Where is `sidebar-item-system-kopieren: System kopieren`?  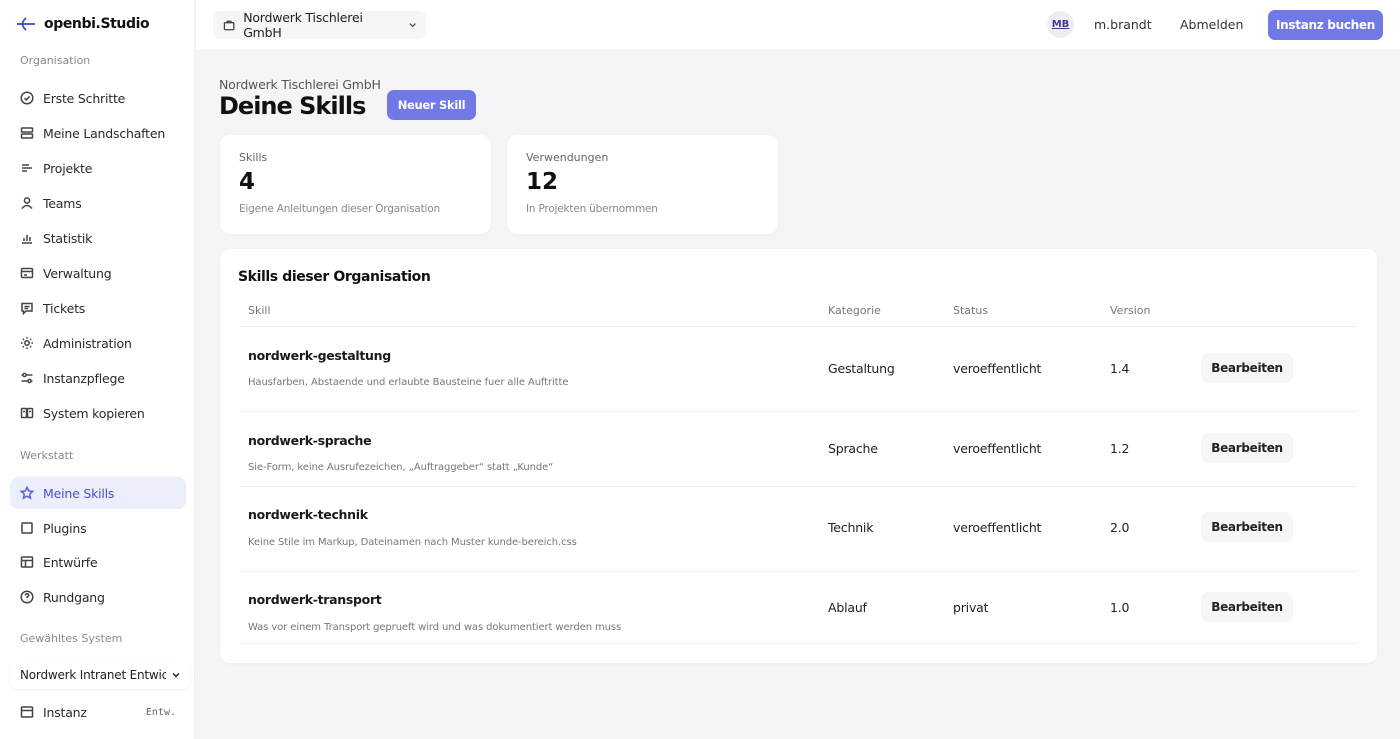 sidebar-item-system-kopieren: System kopieren is located at coordinates (98, 413).